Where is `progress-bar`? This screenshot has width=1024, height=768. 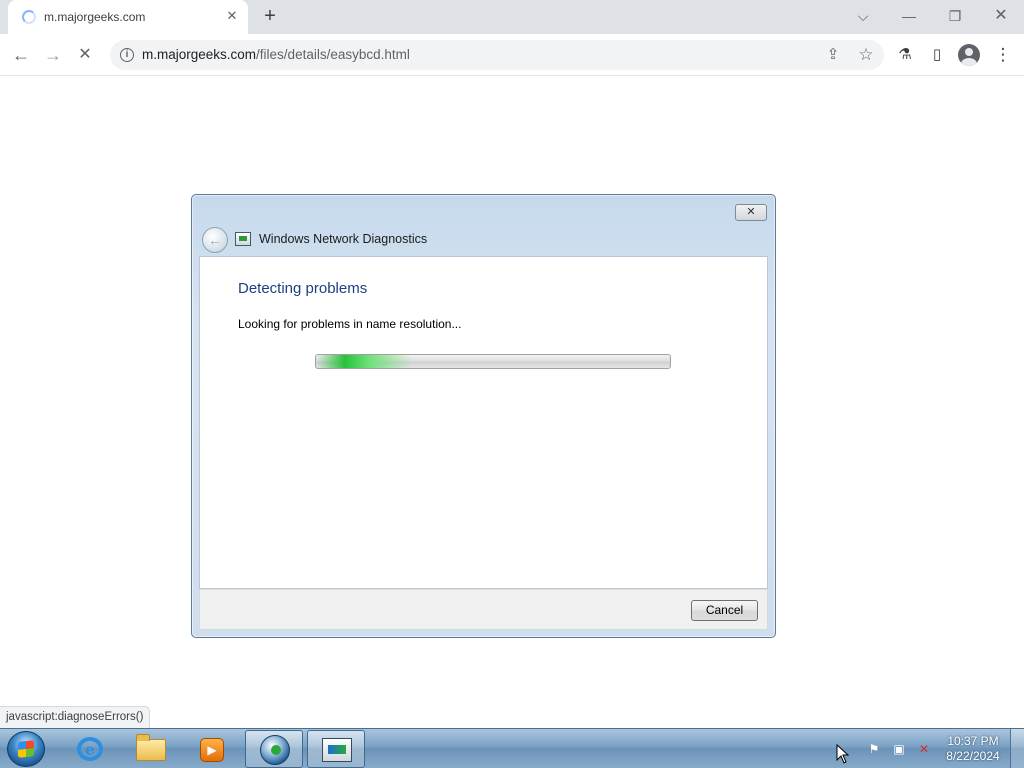
progress-bar is located at coordinates (493, 361).